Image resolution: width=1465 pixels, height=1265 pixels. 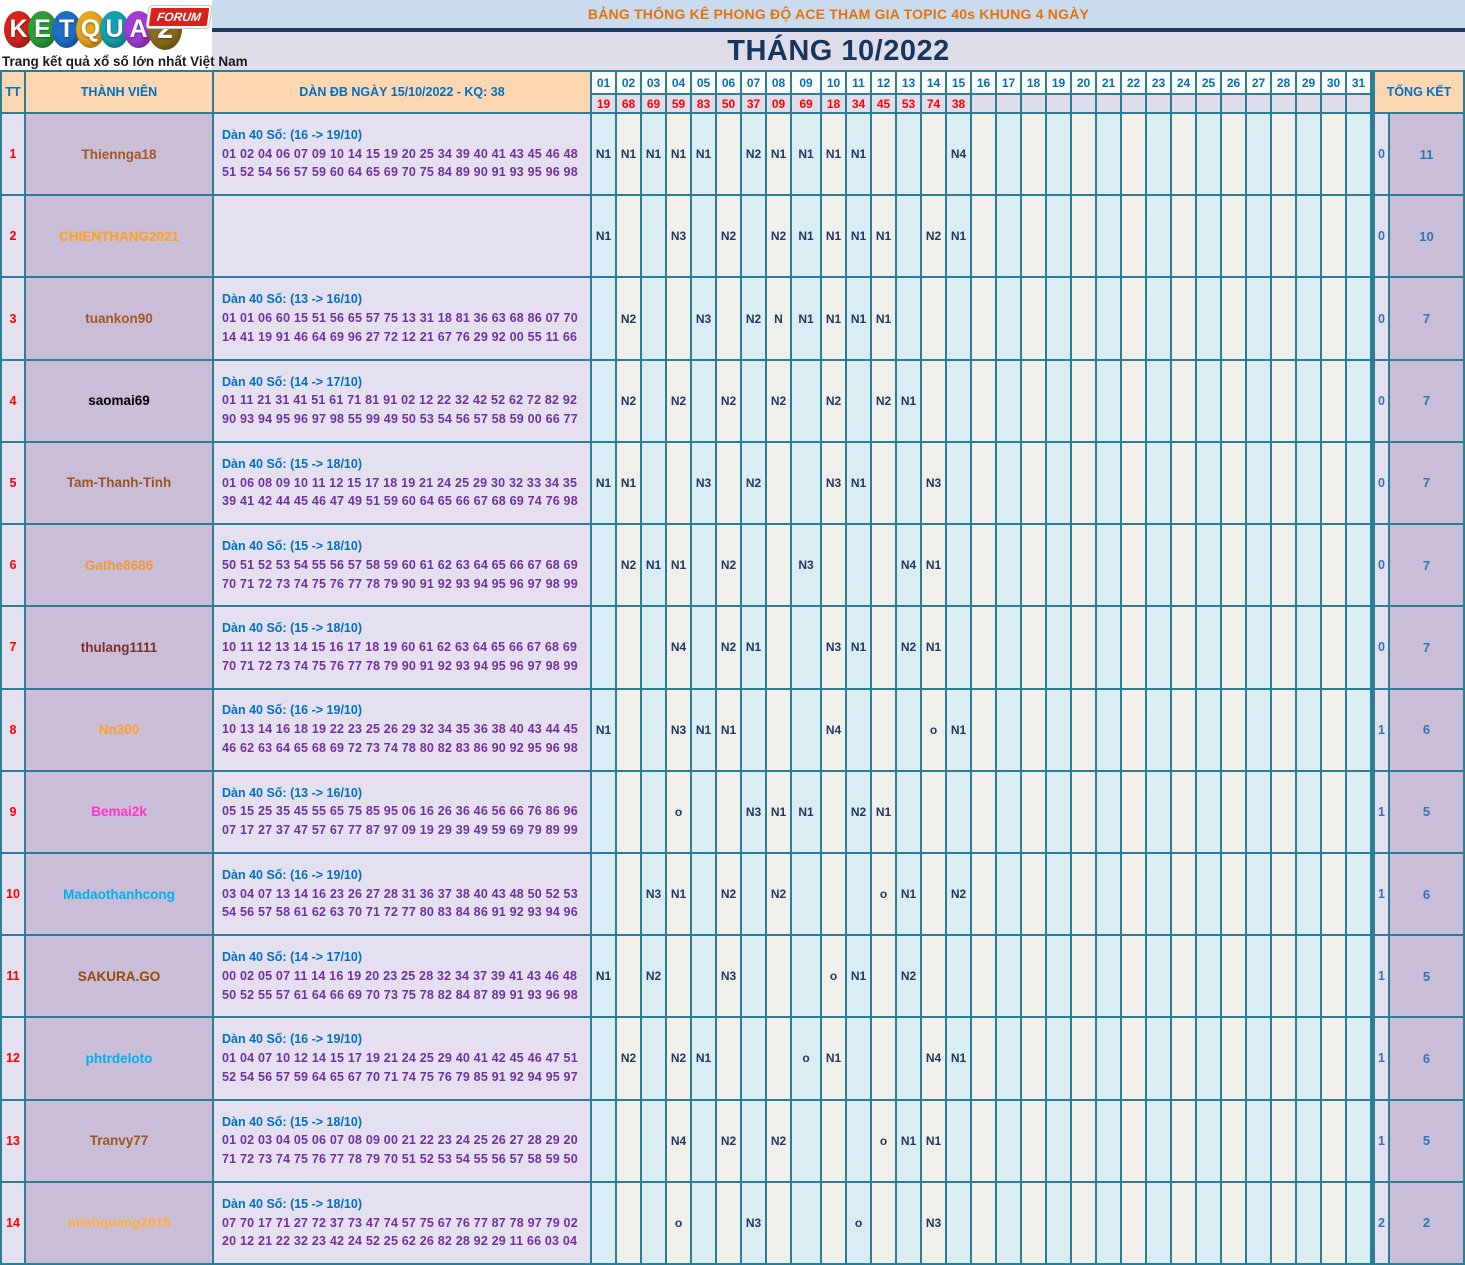 I want to click on day-header-28: 28, so click(x=1283, y=82).